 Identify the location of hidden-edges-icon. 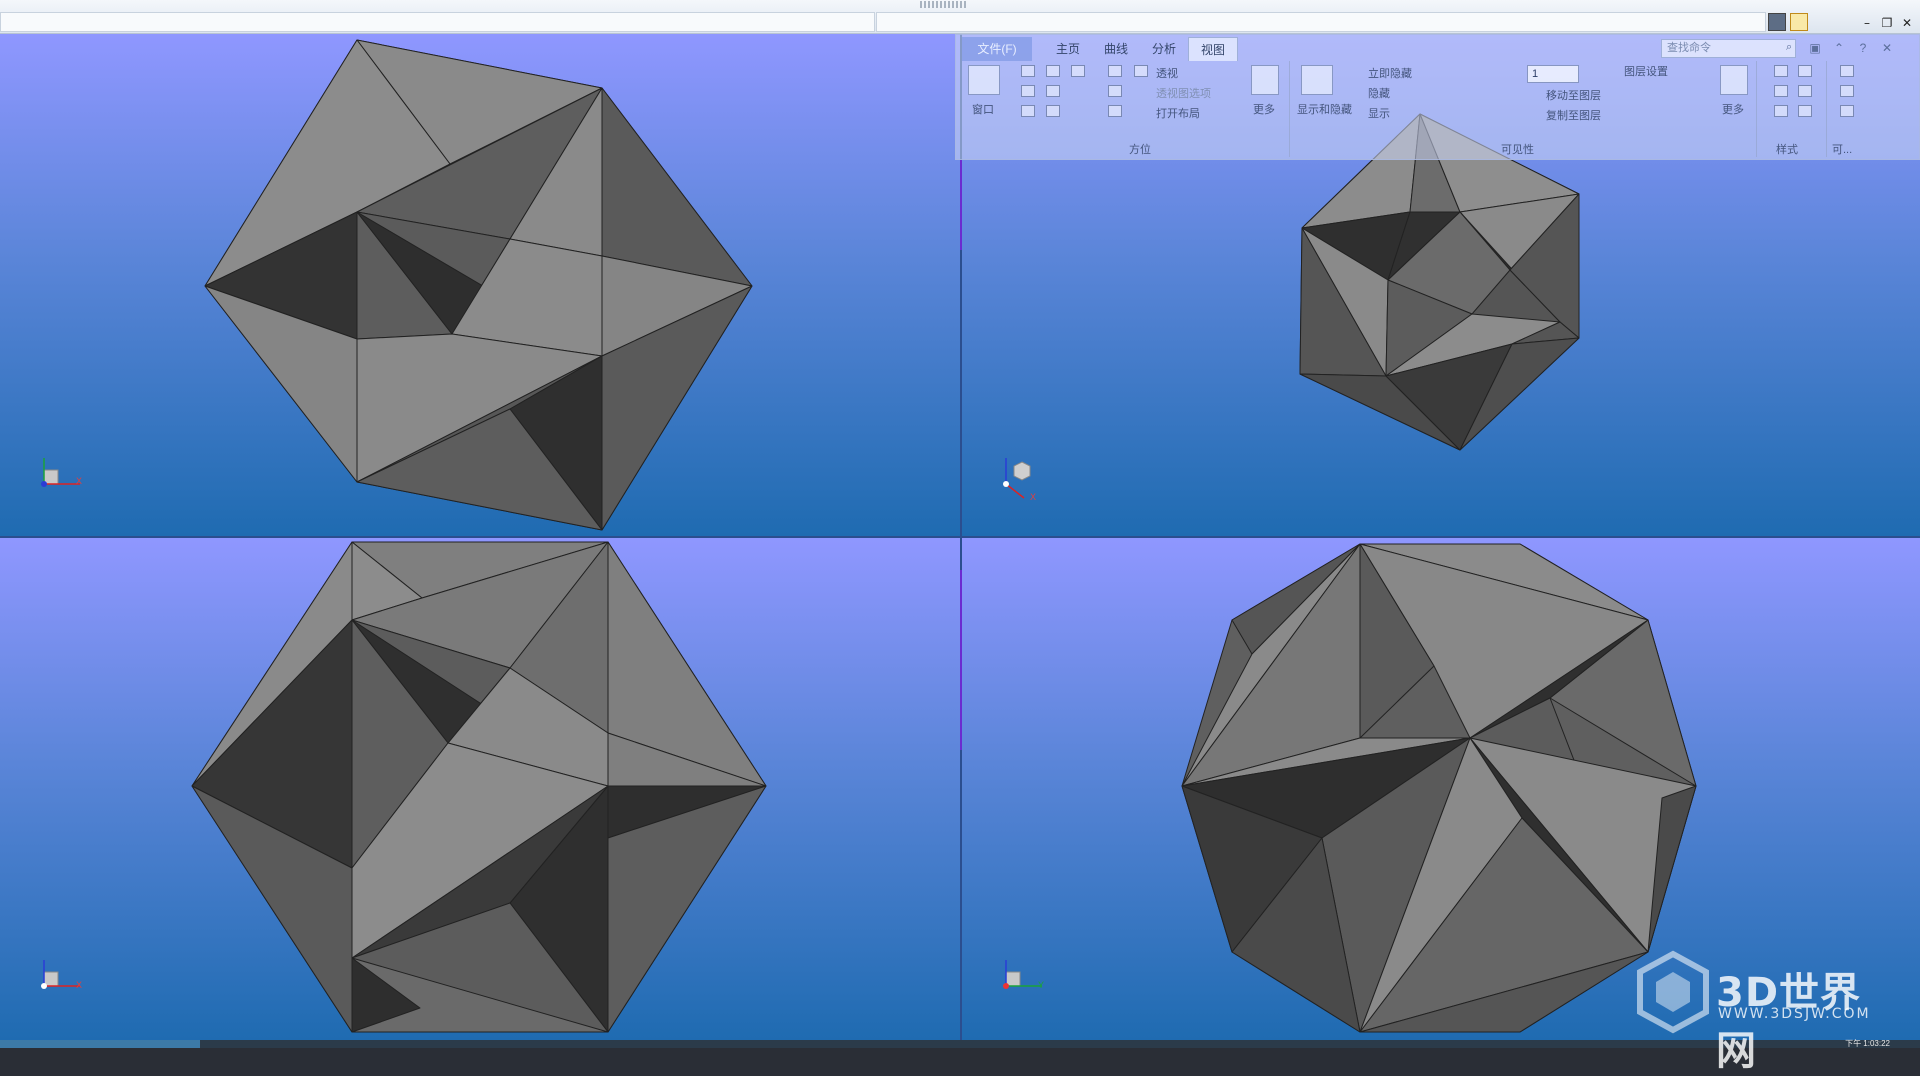
(1805, 91).